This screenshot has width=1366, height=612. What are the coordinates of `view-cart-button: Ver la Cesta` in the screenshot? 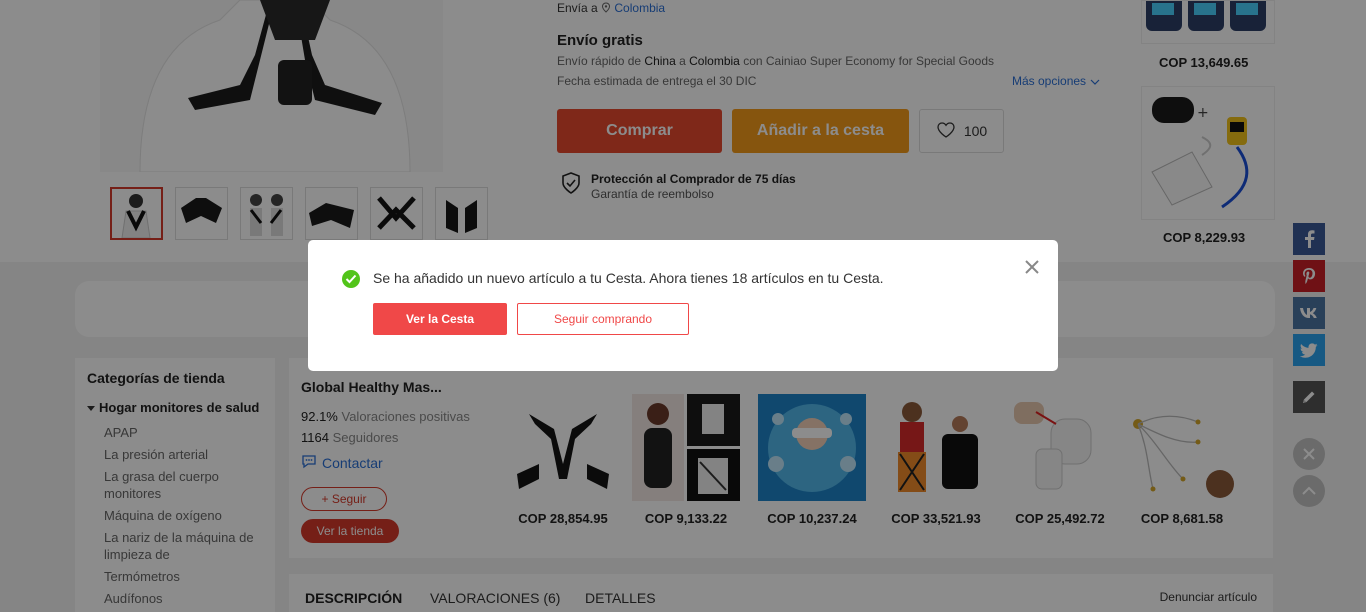 It's located at (440, 319).